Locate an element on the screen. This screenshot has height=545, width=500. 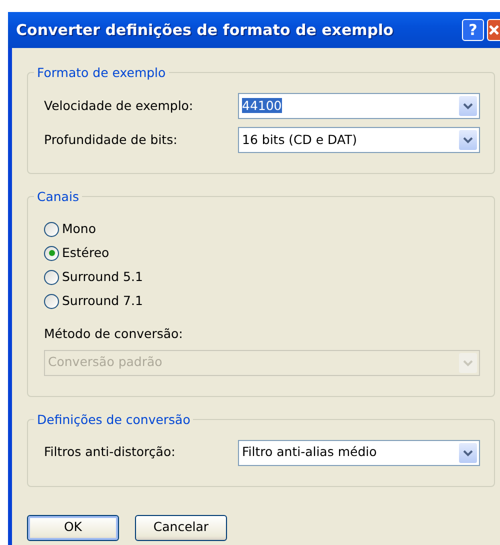
dropdown: 44100 is located at coordinates (359, 106).